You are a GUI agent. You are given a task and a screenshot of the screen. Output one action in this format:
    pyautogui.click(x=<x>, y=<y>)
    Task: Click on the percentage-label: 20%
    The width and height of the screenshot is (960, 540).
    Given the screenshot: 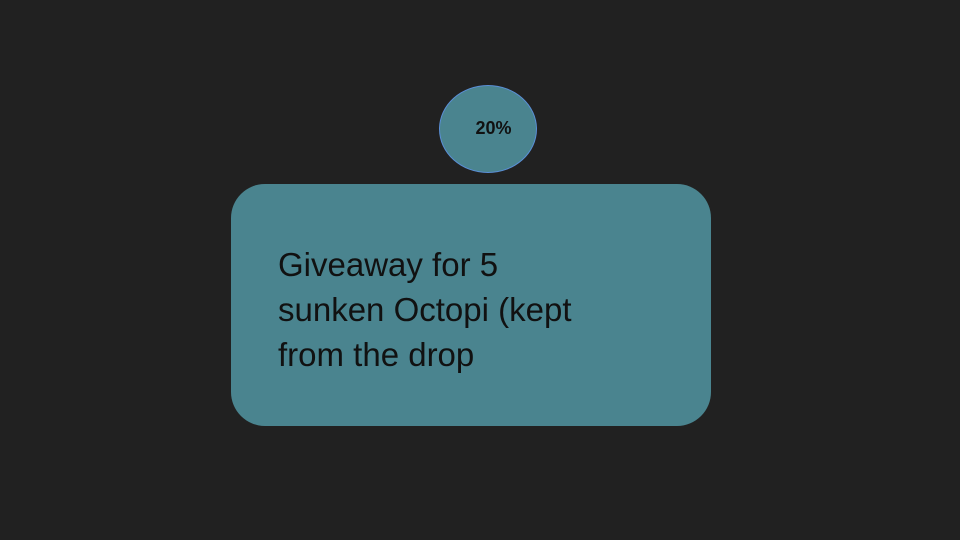 What is the action you would take?
    pyautogui.click(x=493, y=127)
    